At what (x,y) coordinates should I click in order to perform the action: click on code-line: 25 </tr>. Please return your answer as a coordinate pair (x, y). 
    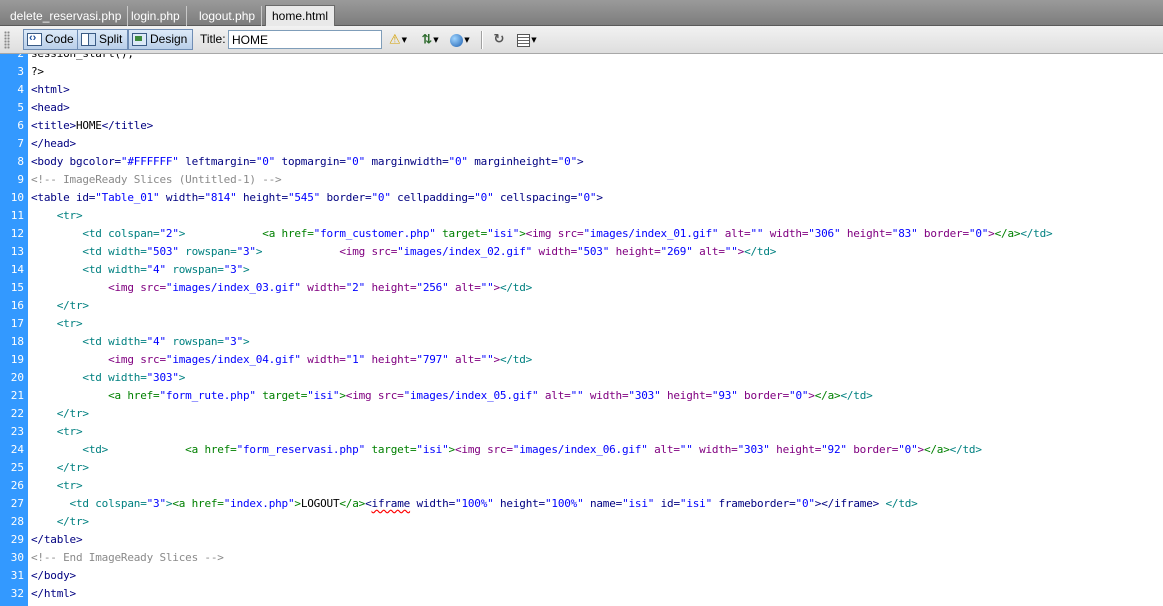
    Looking at the image, I should click on (581, 468).